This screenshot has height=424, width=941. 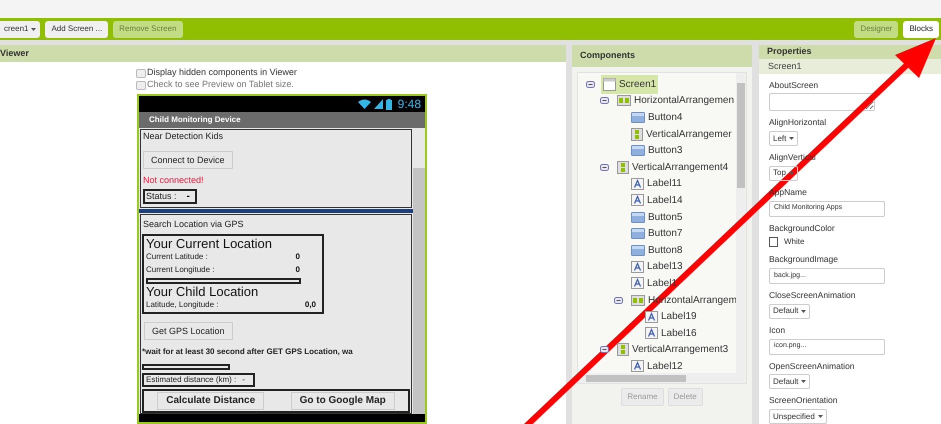 I want to click on tree-item: Button5, so click(x=656, y=217).